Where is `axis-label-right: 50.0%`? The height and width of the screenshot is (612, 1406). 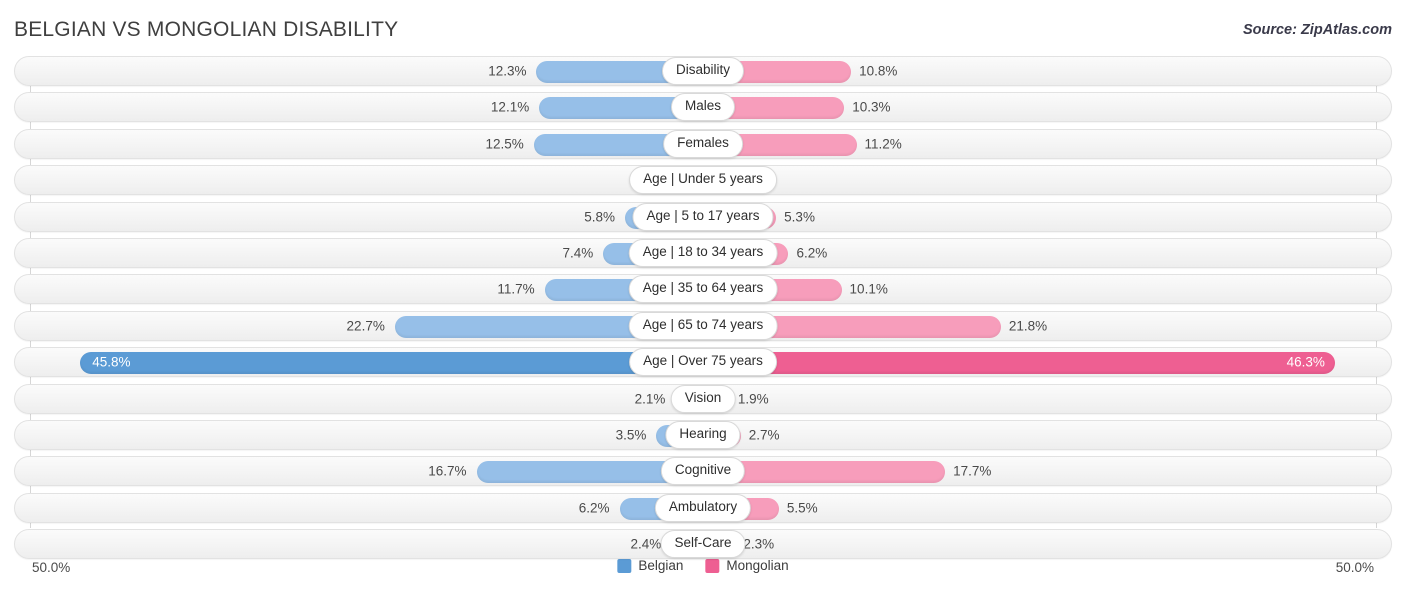 axis-label-right: 50.0% is located at coordinates (1354, 567).